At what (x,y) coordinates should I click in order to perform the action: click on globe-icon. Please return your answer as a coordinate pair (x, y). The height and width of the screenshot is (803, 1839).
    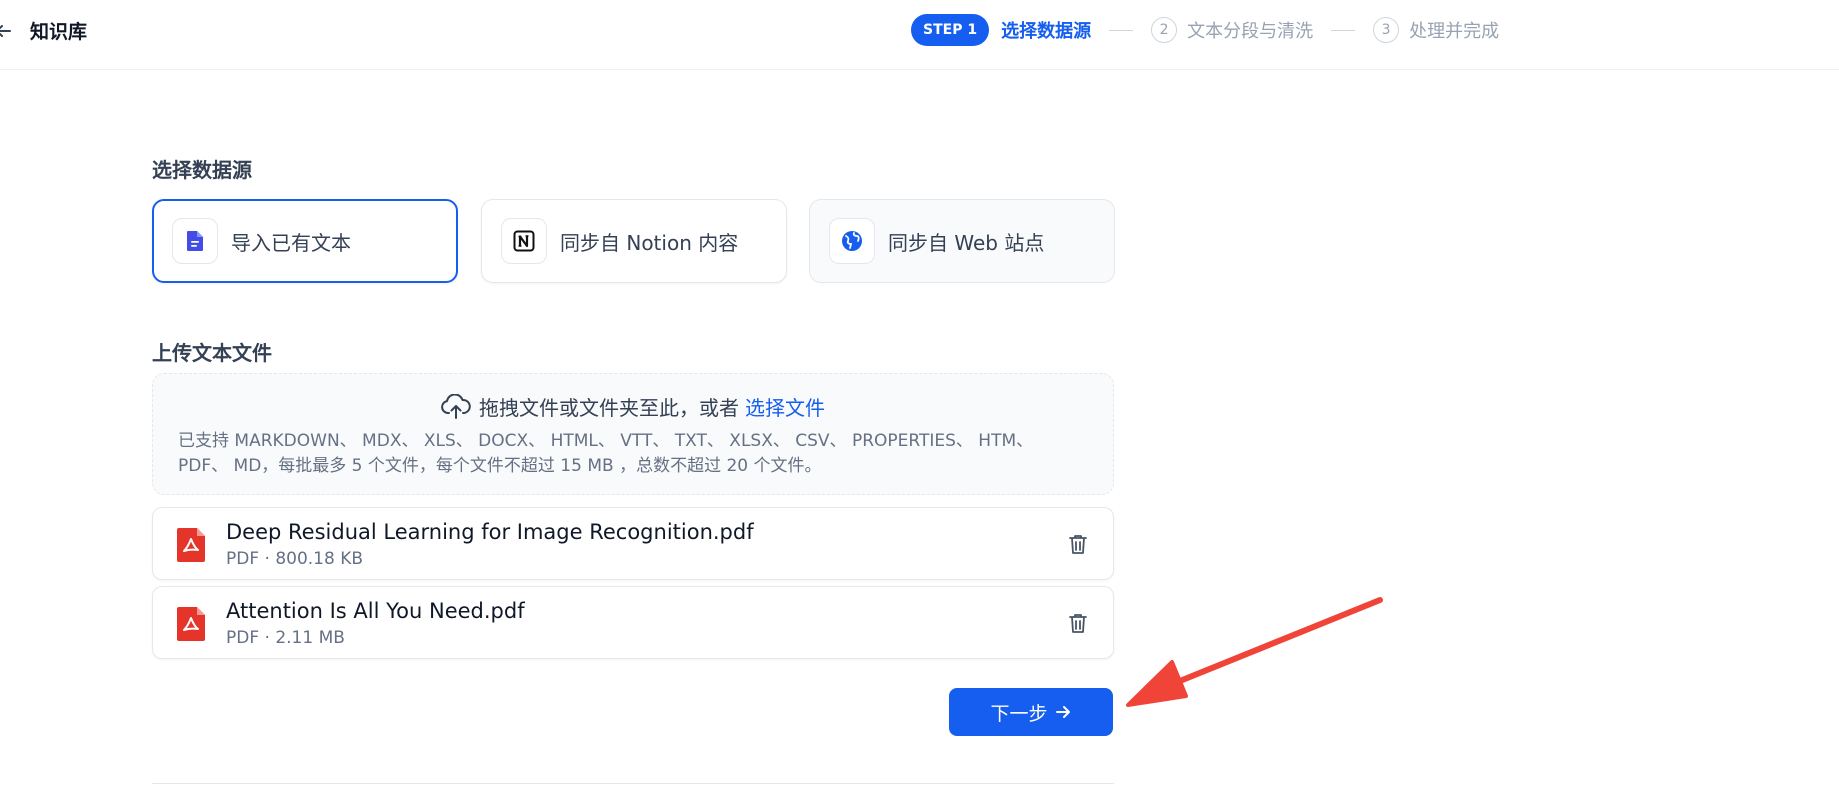
    Looking at the image, I should click on (852, 241).